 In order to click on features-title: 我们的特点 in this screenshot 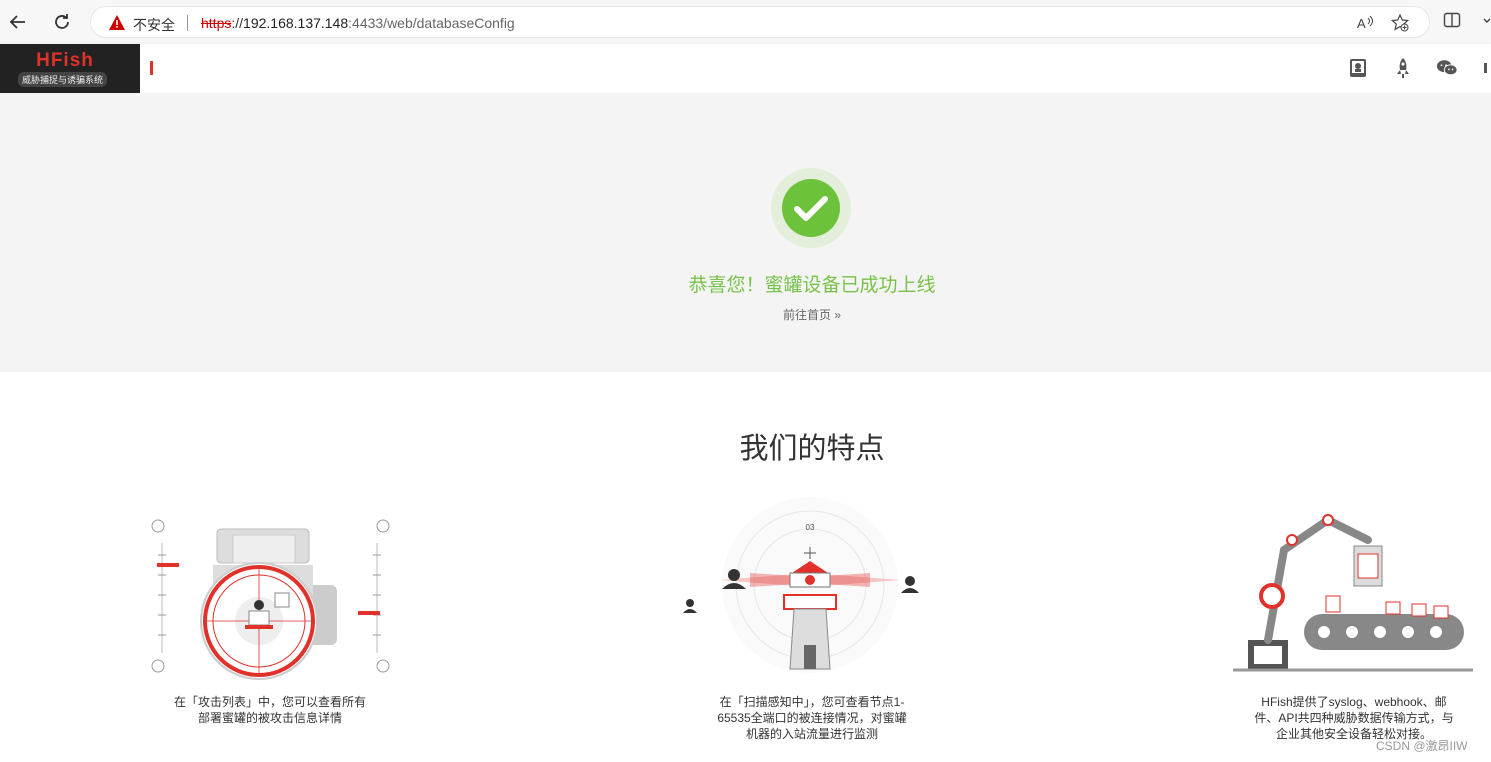, I will do `click(812, 449)`.